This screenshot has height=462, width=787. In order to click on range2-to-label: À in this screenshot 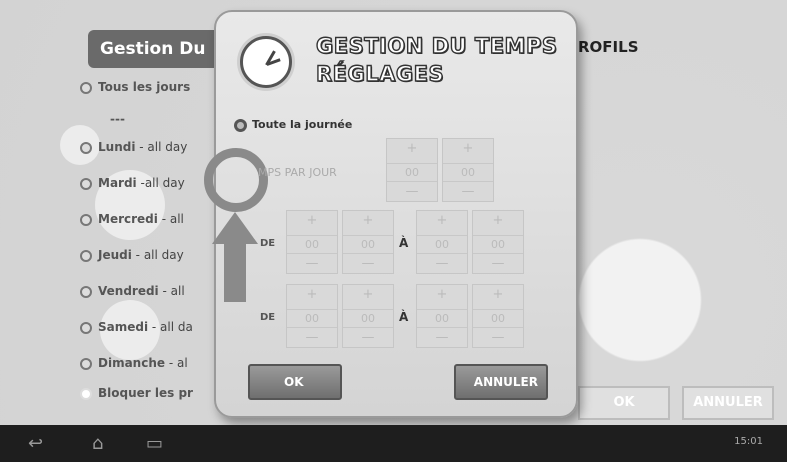, I will do `click(404, 317)`.